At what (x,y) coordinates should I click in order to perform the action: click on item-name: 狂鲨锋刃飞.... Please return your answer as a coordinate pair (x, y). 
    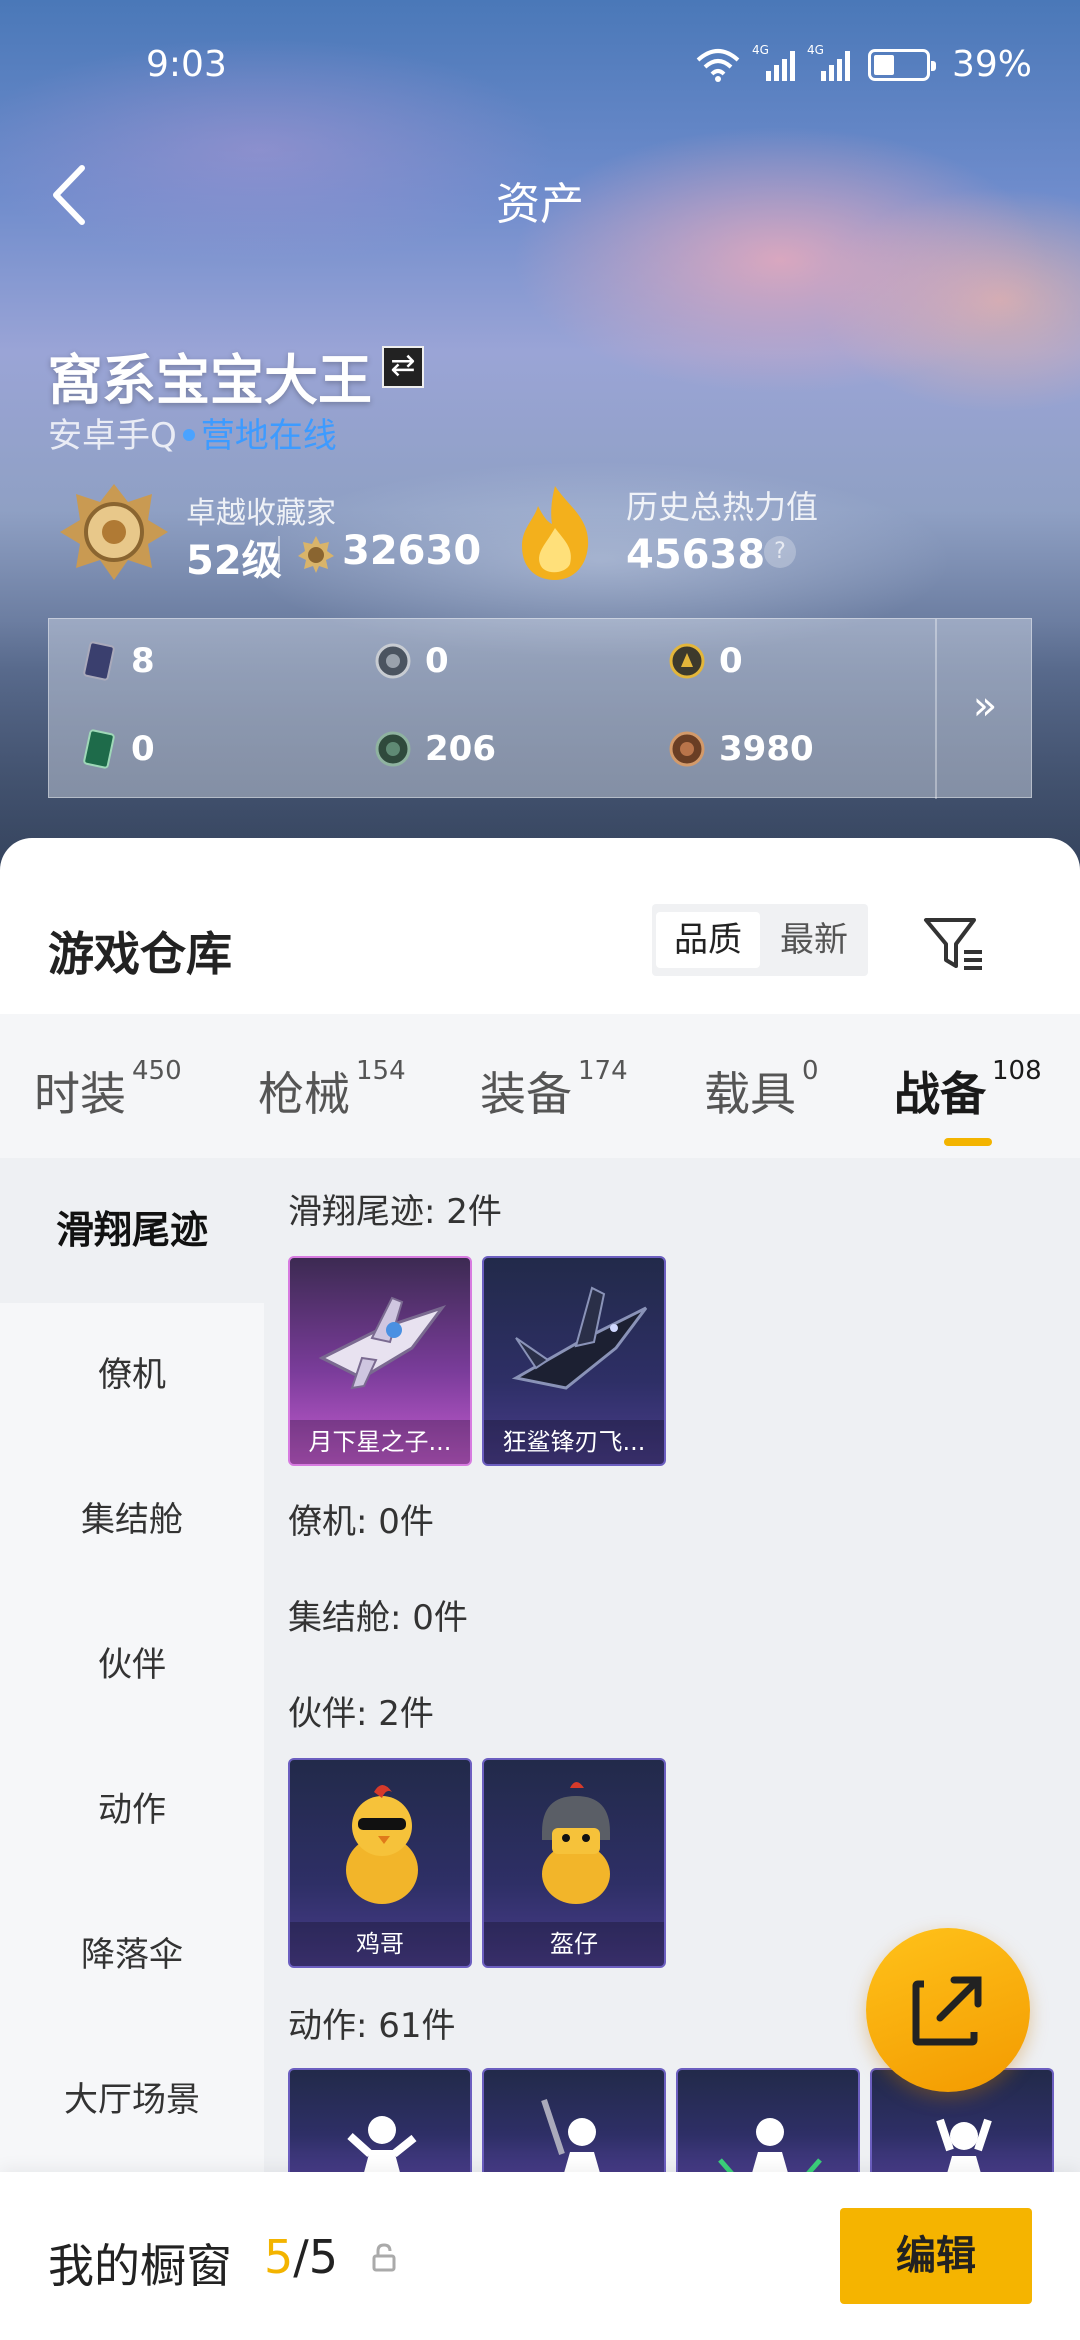
    Looking at the image, I should click on (574, 1442).